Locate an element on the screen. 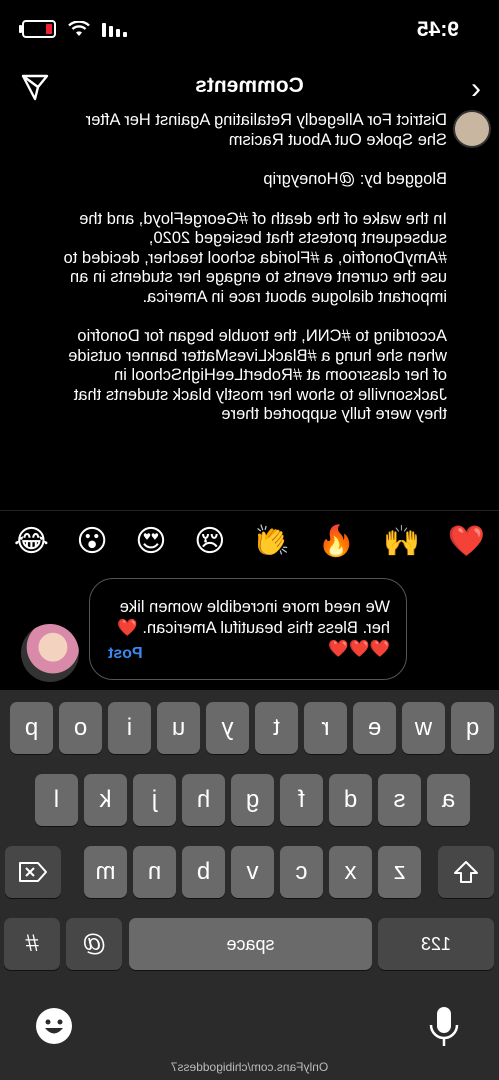 The height and width of the screenshot is (1080, 499). emoji-reaction-bar: ❤️ 🙌 🔥 👏 😢 😍 😮 😂 is located at coordinates (249, 540).